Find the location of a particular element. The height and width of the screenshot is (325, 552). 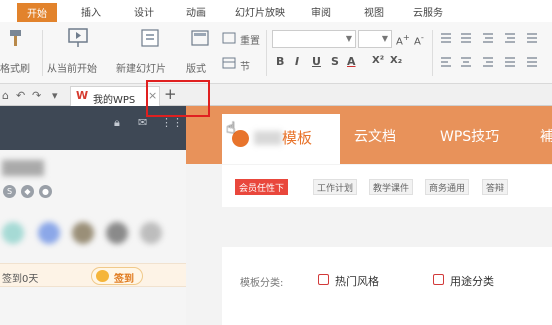

new-slide-button: 新建幻灯片 is located at coordinates (141, 67).